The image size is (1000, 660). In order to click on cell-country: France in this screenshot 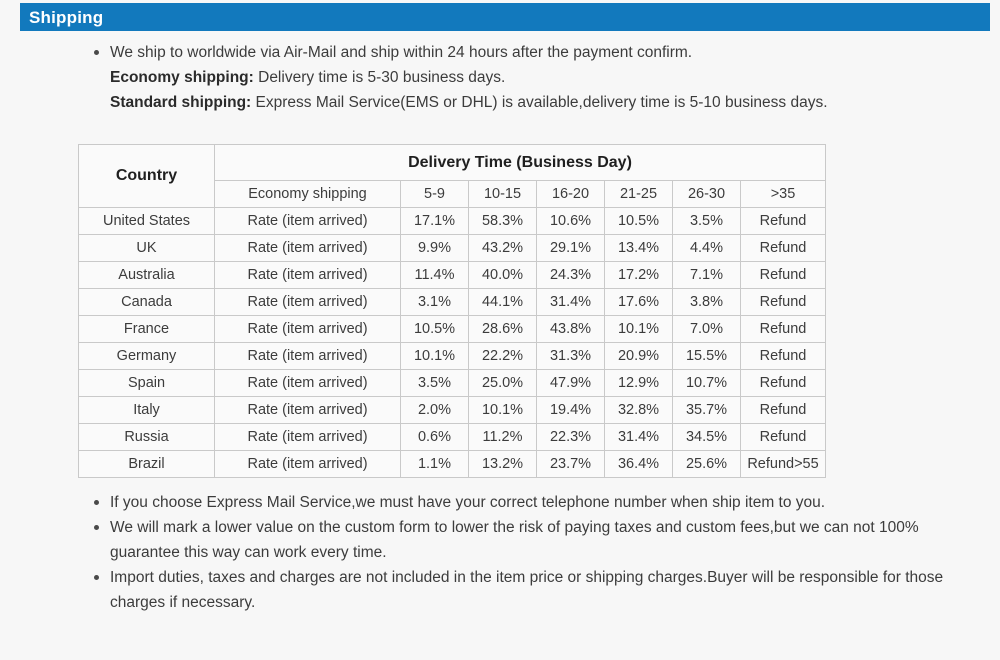, I will do `click(146, 329)`.